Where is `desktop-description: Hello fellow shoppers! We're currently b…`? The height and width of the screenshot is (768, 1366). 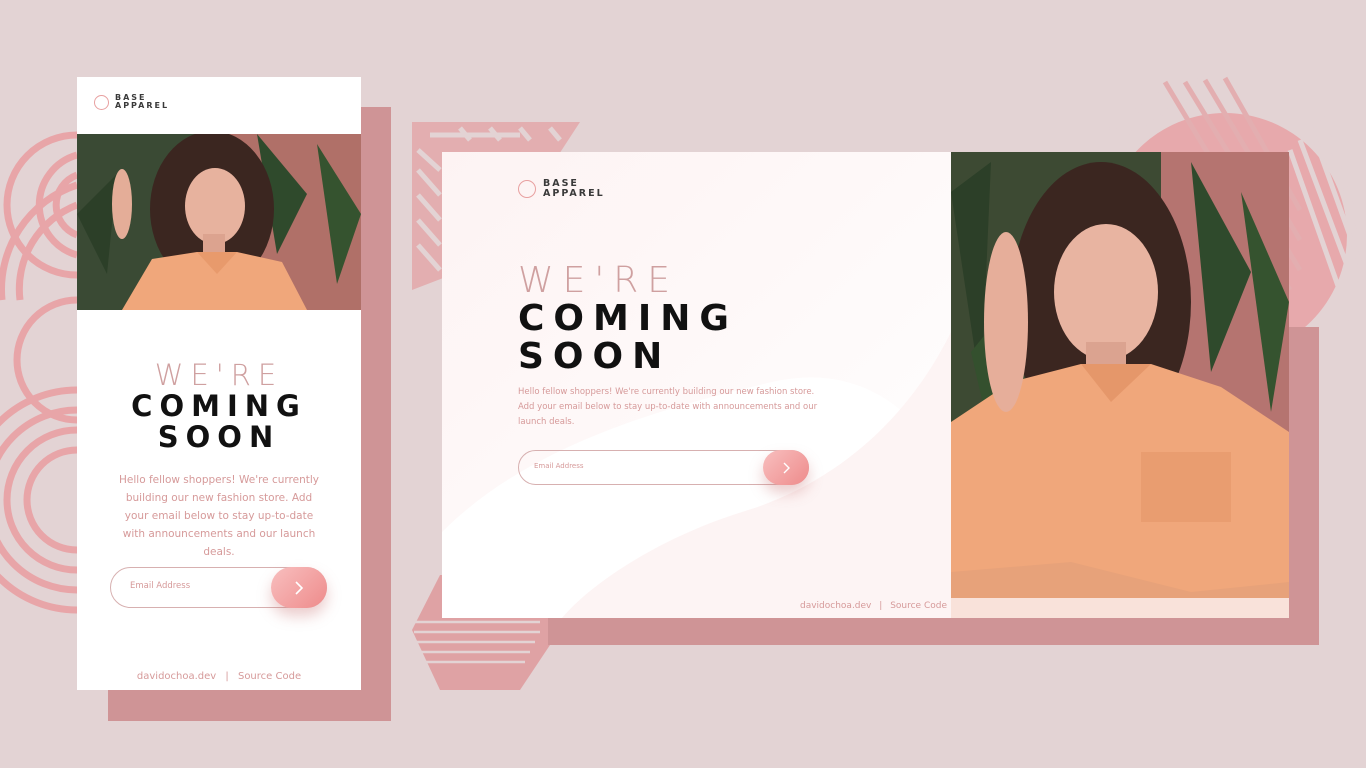
desktop-description: Hello fellow shoppers! We're currently b… is located at coordinates (668, 407).